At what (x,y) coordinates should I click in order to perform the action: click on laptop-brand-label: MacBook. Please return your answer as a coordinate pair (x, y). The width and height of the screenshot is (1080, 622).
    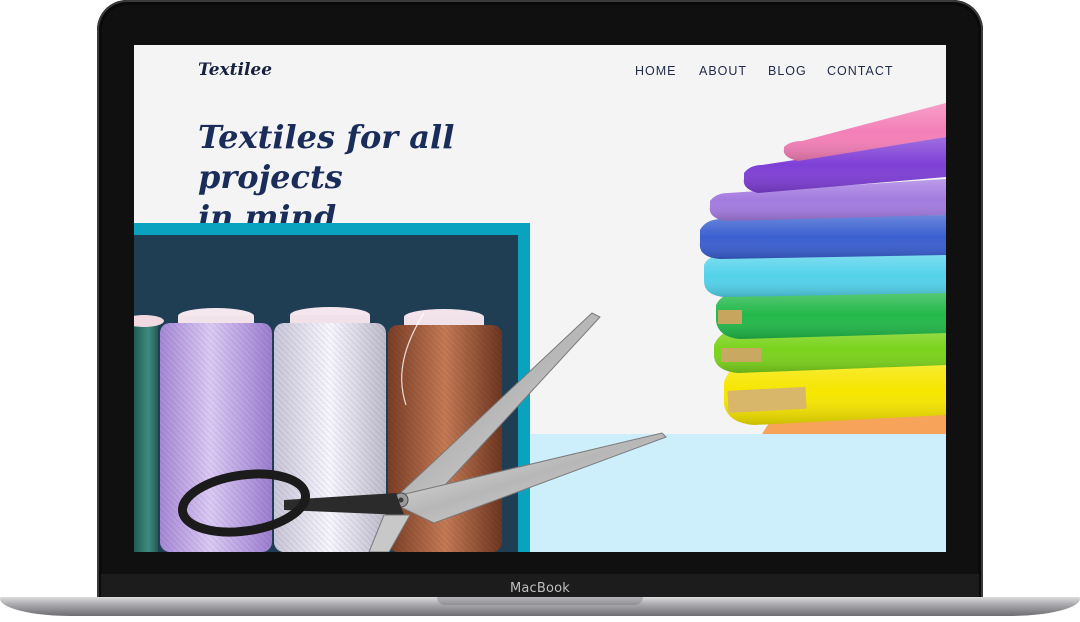
    Looking at the image, I should click on (540, 588).